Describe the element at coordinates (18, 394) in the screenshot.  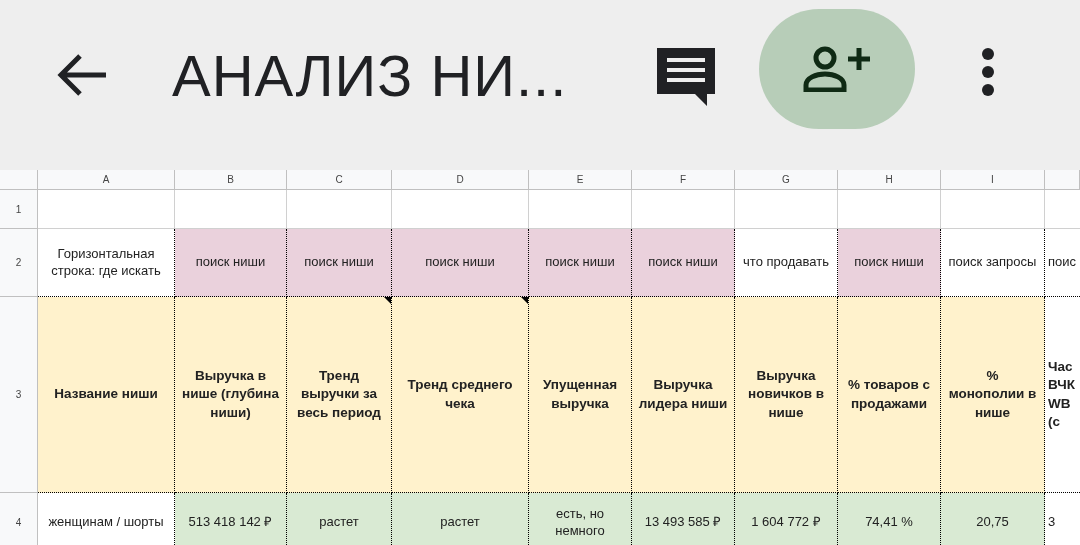
I see `row-header: 3` at that location.